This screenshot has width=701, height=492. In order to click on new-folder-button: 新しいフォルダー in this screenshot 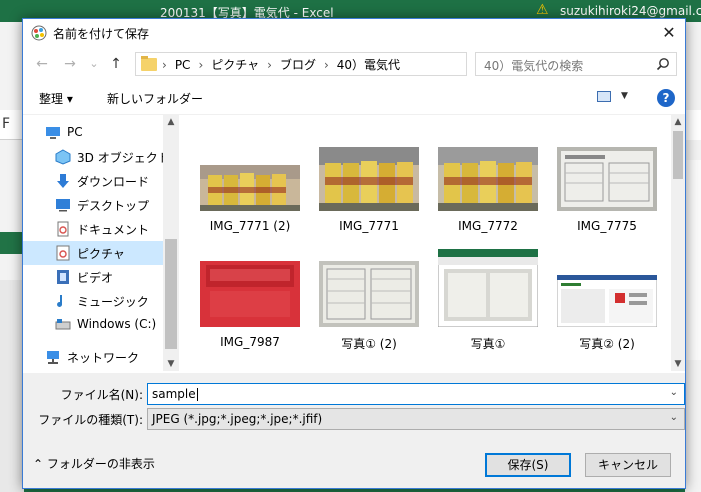, I will do `click(155, 98)`.